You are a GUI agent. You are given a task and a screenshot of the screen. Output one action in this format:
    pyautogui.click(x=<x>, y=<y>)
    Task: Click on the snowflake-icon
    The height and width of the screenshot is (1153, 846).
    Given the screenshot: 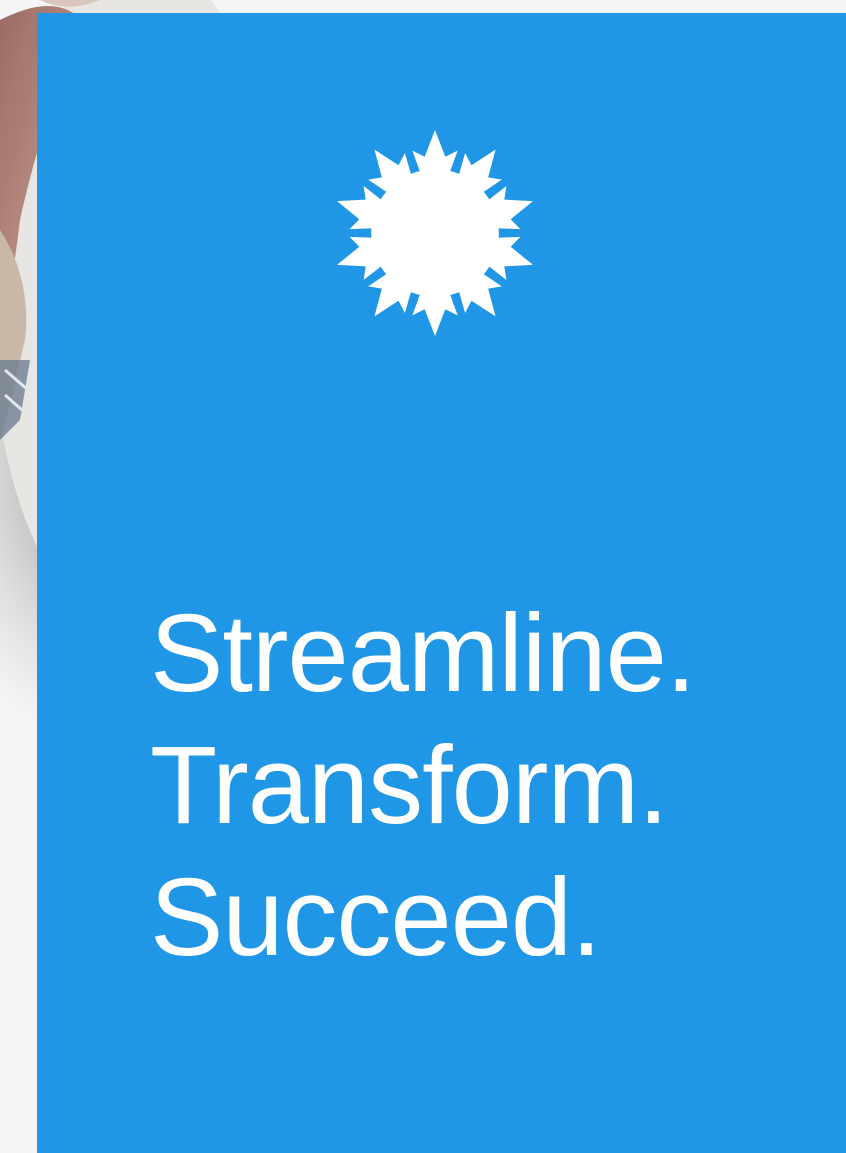 What is the action you would take?
    pyautogui.click(x=435, y=233)
    